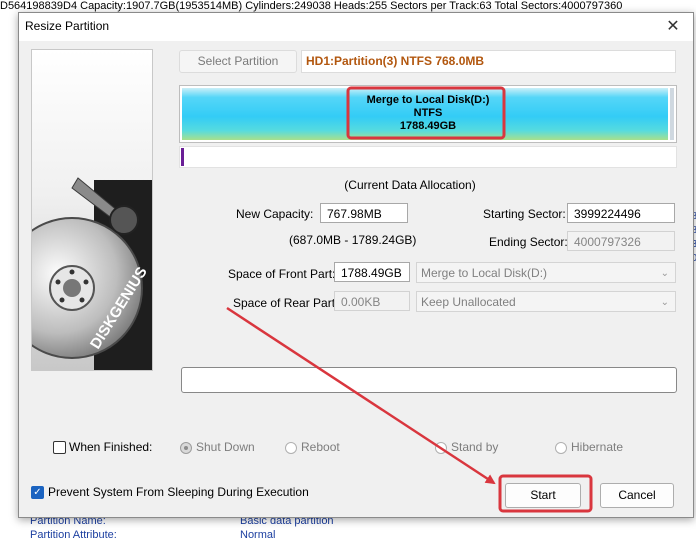  What do you see at coordinates (543, 495) in the screenshot?
I see `start-button: Start` at bounding box center [543, 495].